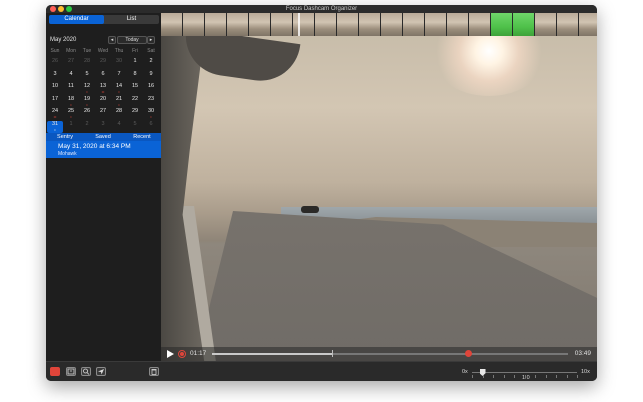  Describe the element at coordinates (112, 40) in the screenshot. I see `previous-month-button: ◂` at that location.